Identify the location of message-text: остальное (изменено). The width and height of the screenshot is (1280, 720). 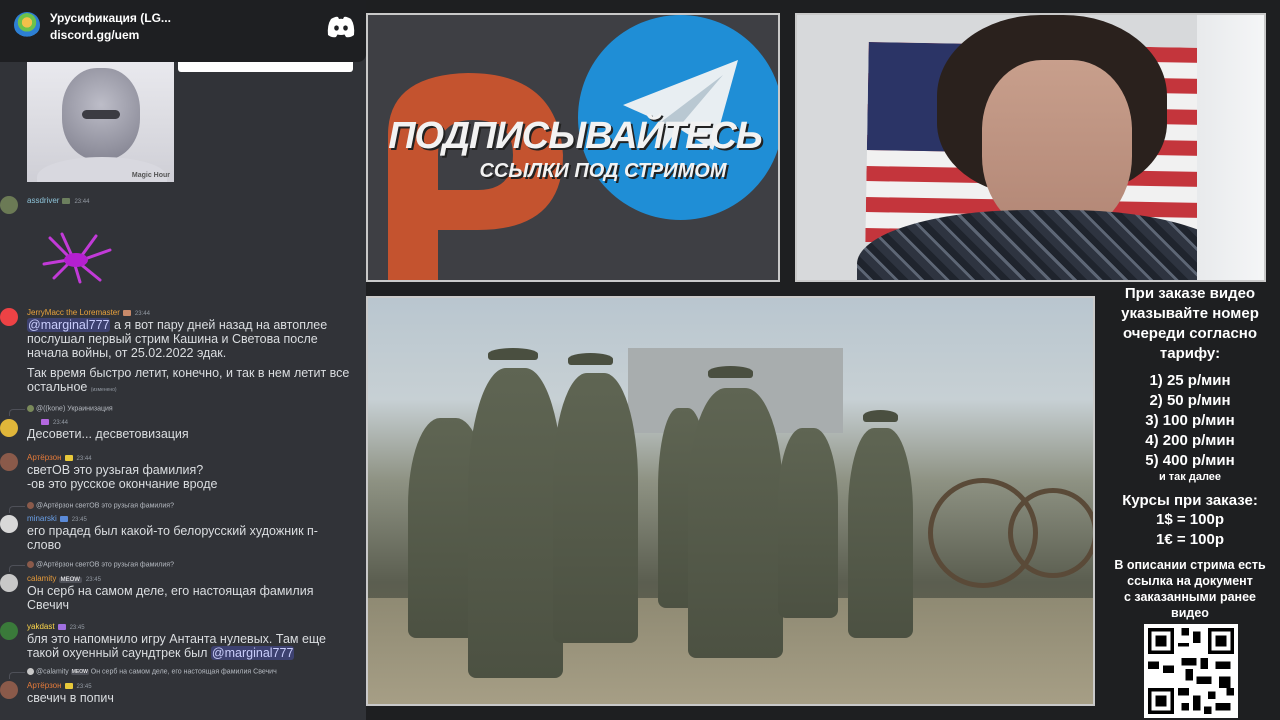
(72, 387).